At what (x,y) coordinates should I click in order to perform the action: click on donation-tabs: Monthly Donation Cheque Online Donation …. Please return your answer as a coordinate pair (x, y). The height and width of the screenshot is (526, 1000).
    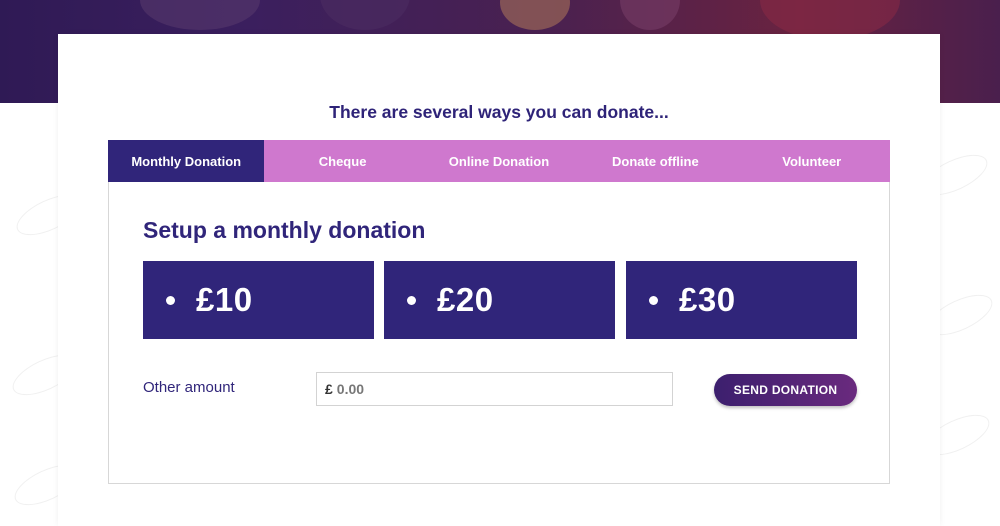
    Looking at the image, I should click on (499, 161).